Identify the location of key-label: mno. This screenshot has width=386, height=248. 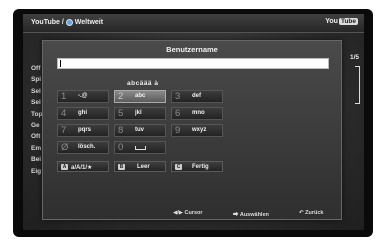
(198, 113).